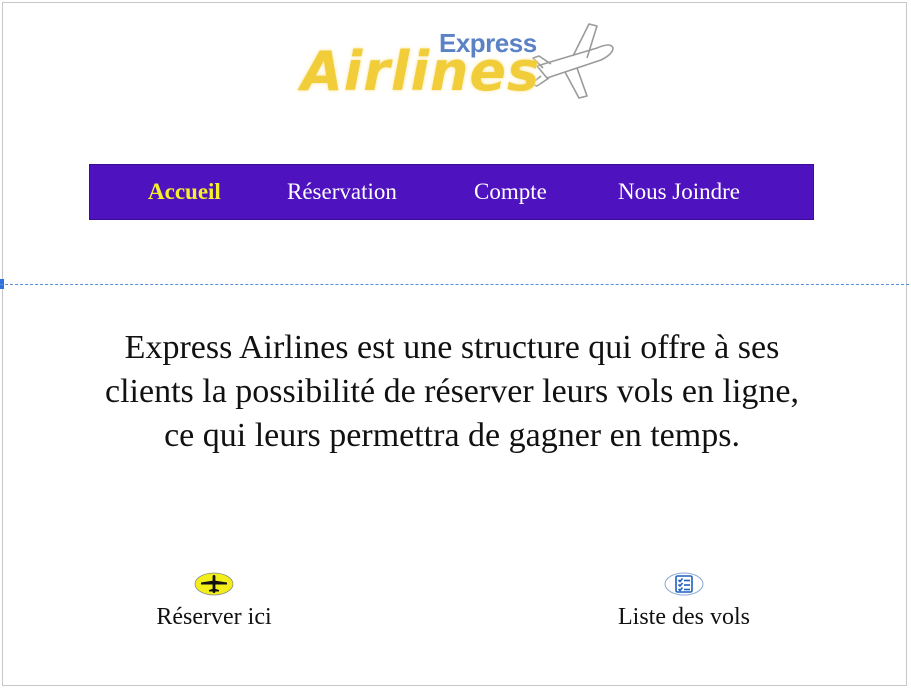 The image size is (911, 690). I want to click on reserve-link: Réserver ici, so click(214, 601).